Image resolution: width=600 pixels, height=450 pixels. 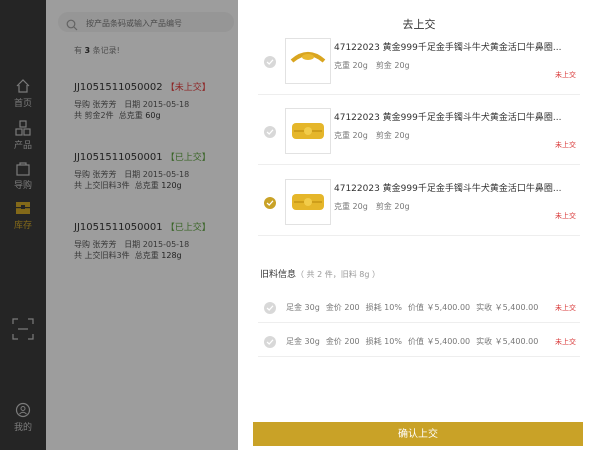 I want to click on modal-title: 去上交, so click(x=419, y=24).